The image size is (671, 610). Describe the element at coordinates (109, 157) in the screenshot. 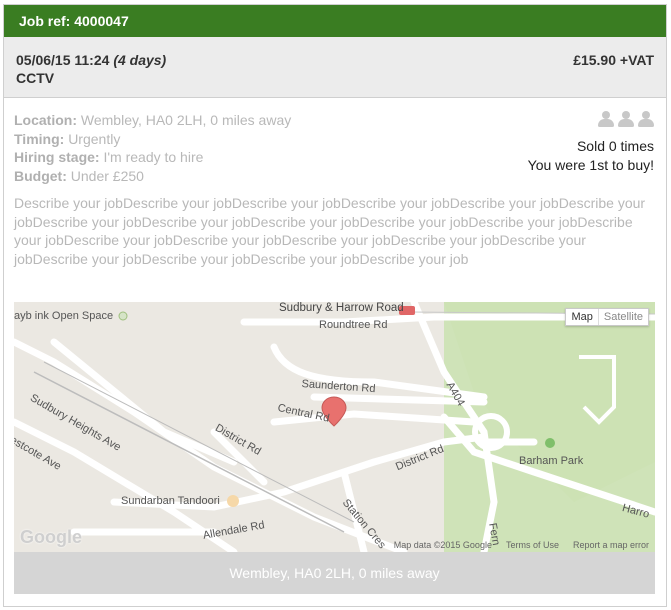

I see `detail-hiring-stage: Hiring stage: I'm ready to hire` at that location.